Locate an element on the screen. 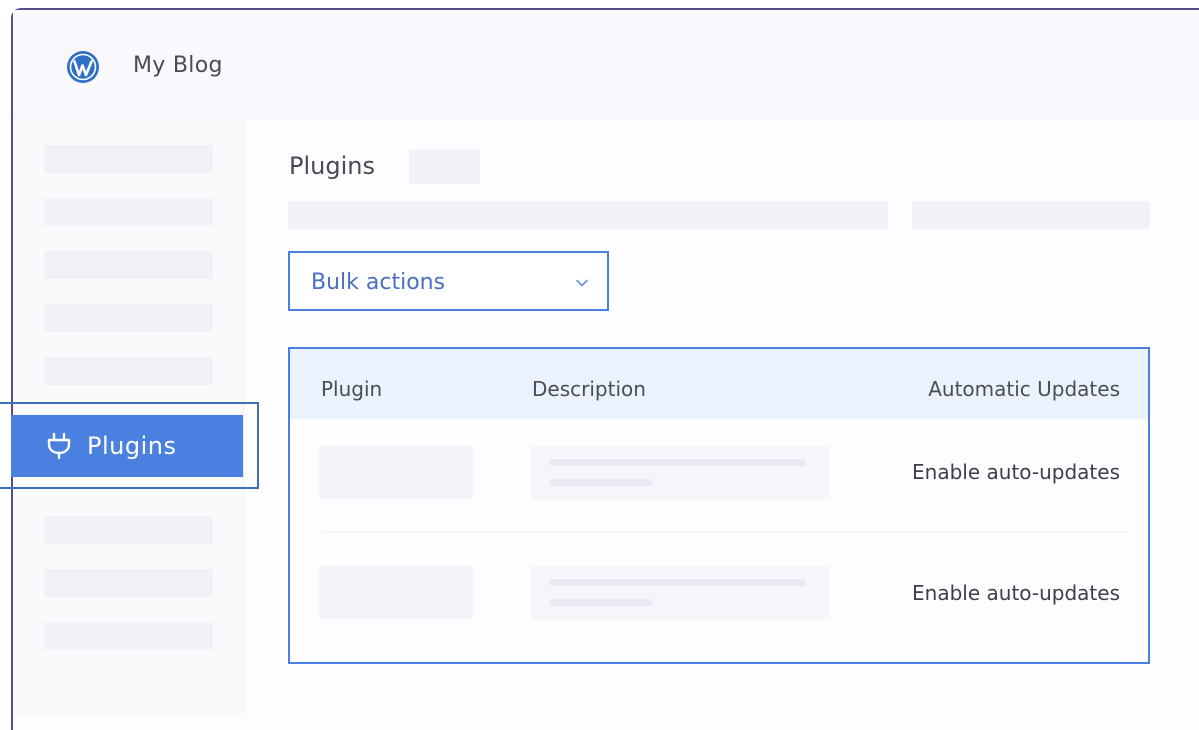 Image resolution: width=1199 pixels, height=730 pixels. column-header-plugin: Plugin is located at coordinates (351, 389).